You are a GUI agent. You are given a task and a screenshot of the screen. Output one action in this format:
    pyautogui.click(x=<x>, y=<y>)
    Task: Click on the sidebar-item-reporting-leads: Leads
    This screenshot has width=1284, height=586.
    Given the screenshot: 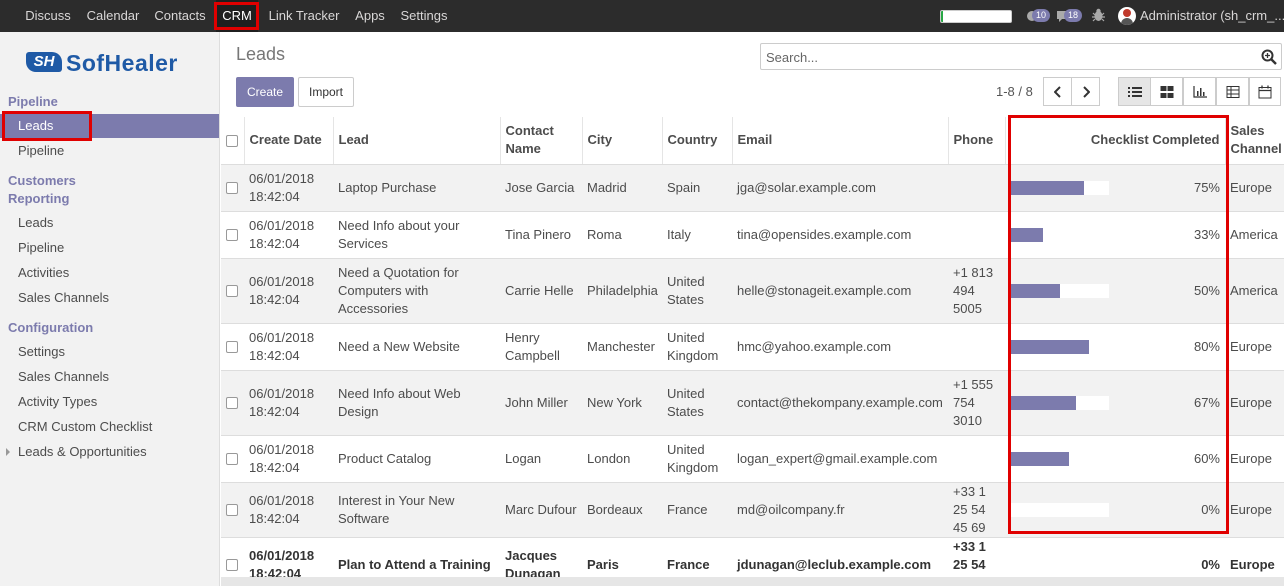 What is the action you would take?
    pyautogui.click(x=109, y=223)
    